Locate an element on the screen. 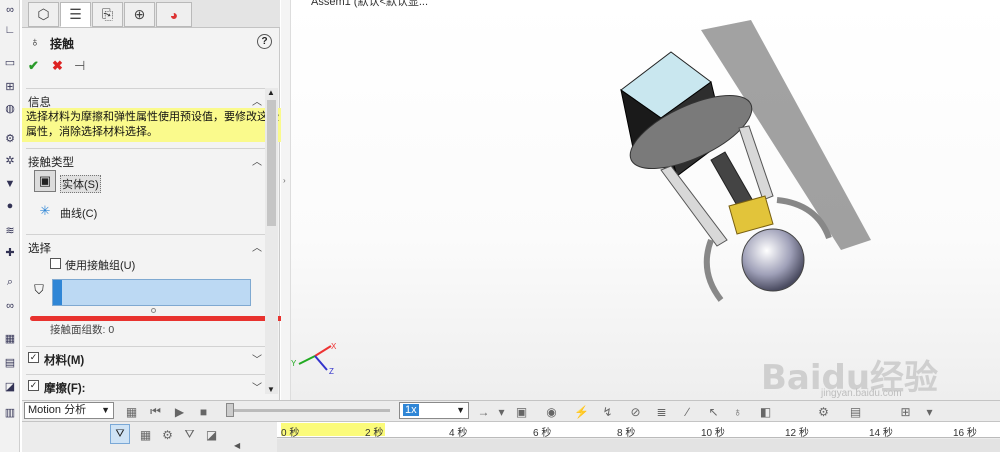 Image resolution: width=1000 pixels, height=452 pixels. curve-option-label: 曲线(C) is located at coordinates (78, 213).